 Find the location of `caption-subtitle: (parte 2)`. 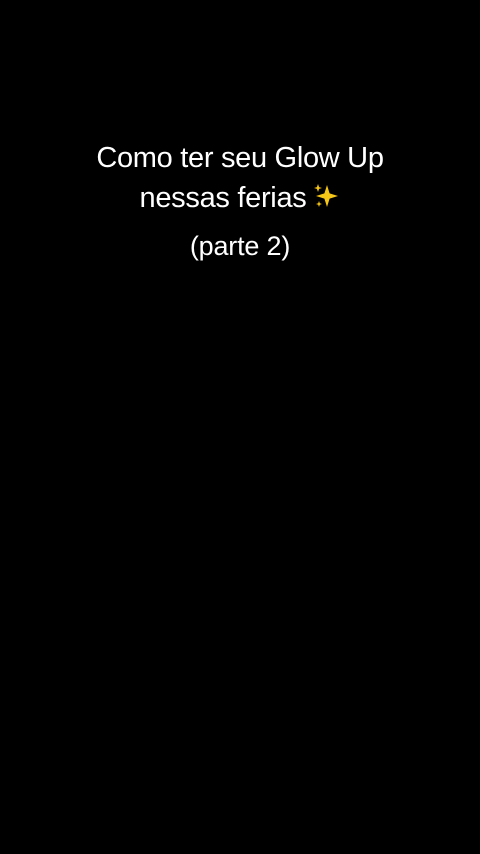

caption-subtitle: (parte 2) is located at coordinates (240, 246).